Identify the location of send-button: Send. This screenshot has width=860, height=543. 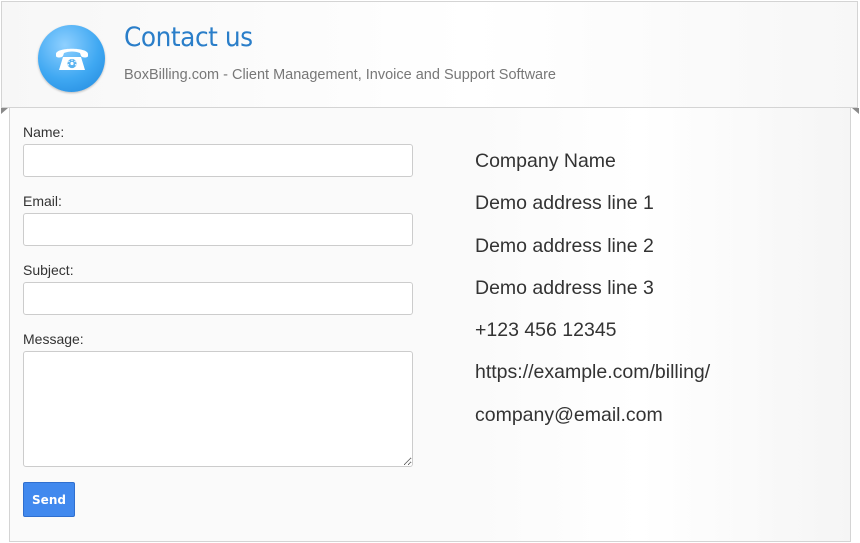
(49, 499).